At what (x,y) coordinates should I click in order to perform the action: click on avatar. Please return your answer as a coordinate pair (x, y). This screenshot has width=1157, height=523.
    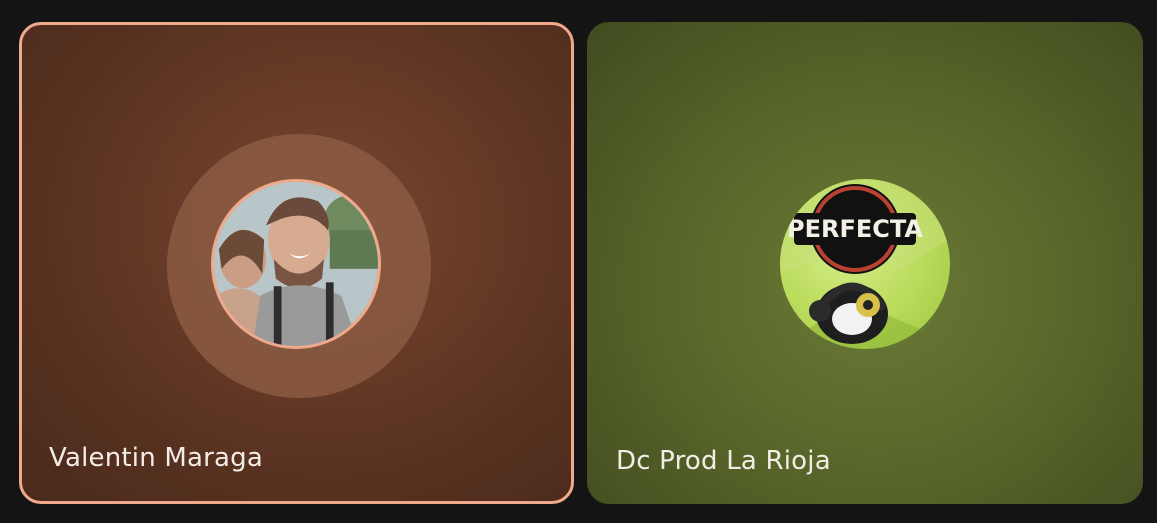
    Looking at the image, I should click on (296, 264).